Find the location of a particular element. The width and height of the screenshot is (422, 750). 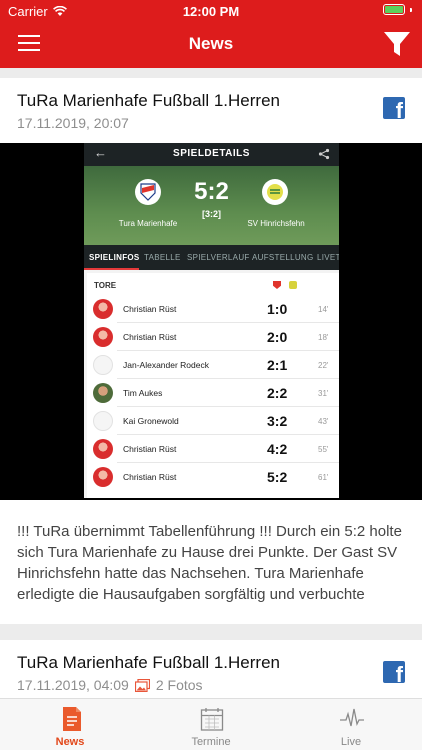

tab-aufstellung: AUFSTELLUNG is located at coordinates (283, 257).